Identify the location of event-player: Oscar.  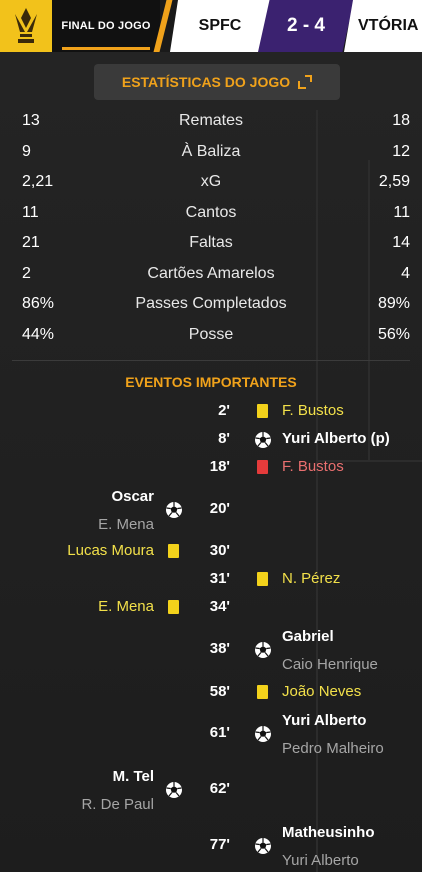
(132, 496).